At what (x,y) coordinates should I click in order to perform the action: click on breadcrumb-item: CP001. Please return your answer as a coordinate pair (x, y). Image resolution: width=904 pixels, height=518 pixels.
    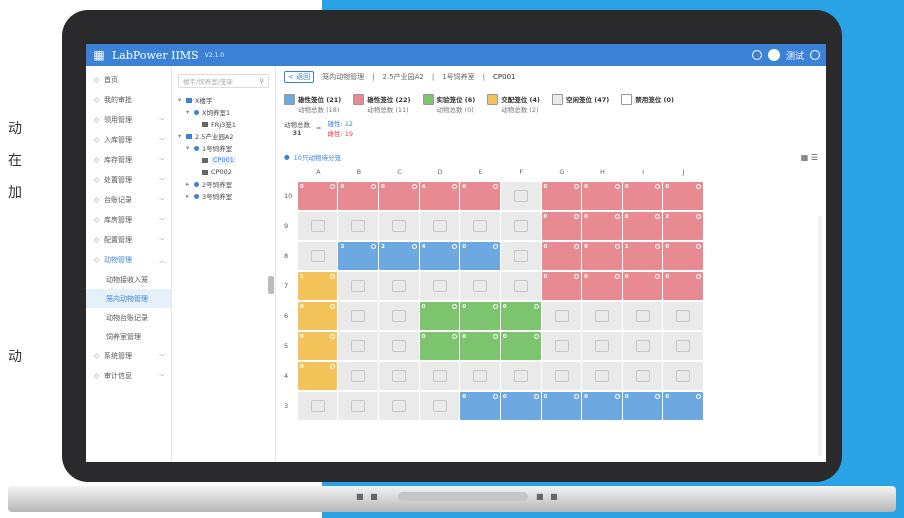
    Looking at the image, I should click on (504, 77).